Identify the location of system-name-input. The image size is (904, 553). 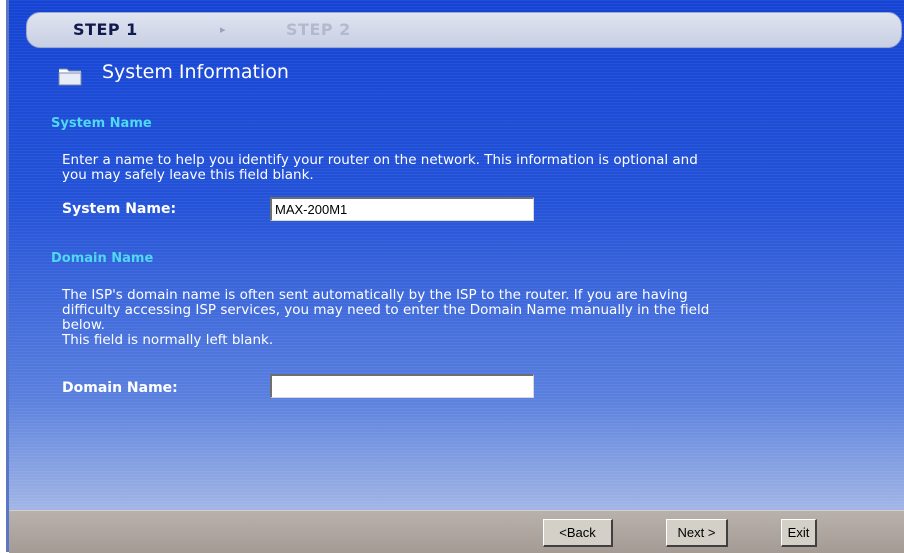
(402, 209).